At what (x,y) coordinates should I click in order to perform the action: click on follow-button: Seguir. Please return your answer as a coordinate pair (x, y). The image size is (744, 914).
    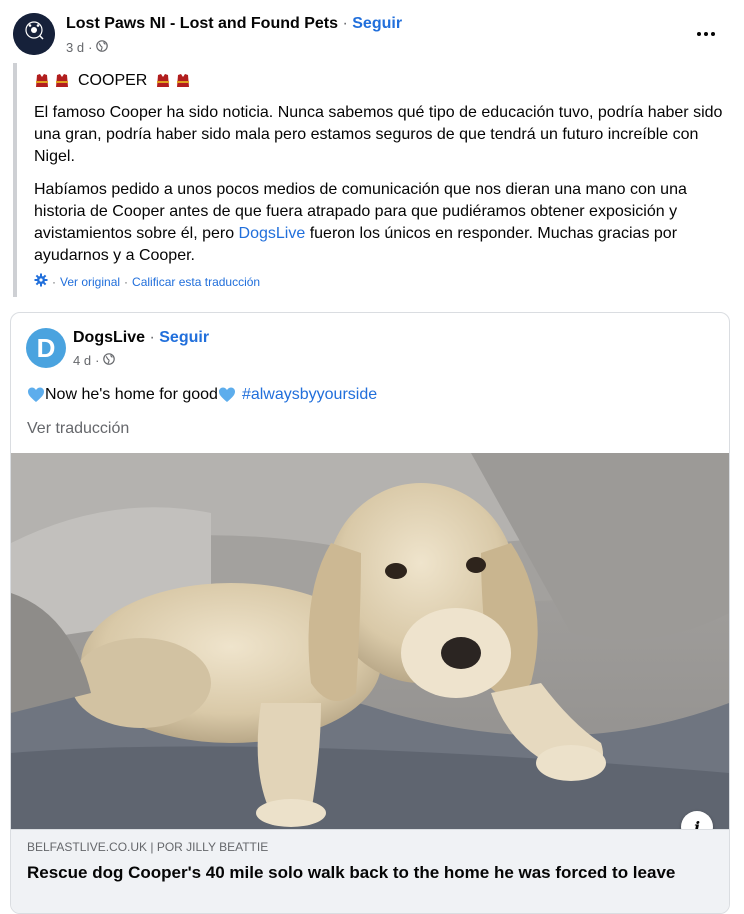
    Looking at the image, I should click on (377, 23).